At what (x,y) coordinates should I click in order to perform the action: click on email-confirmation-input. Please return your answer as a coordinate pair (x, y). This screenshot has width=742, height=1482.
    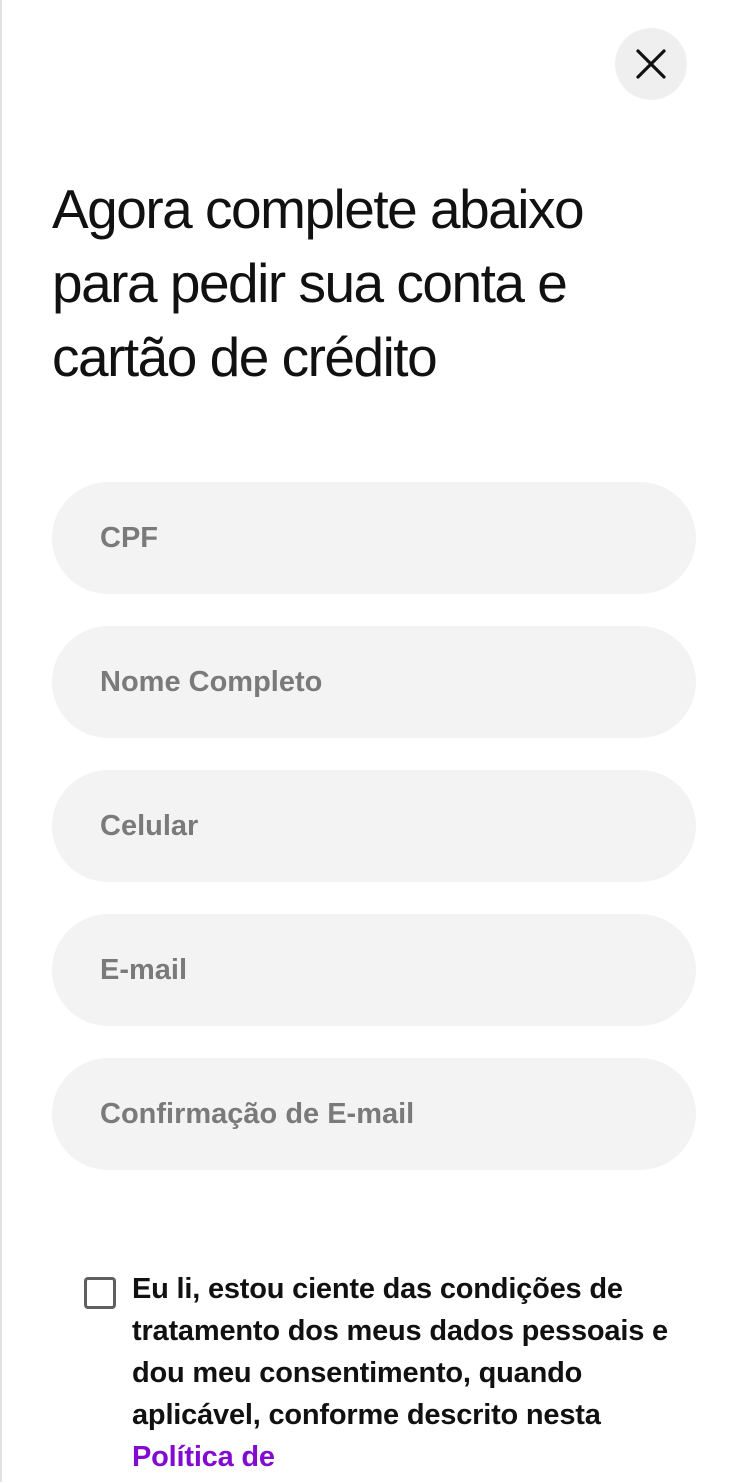
    Looking at the image, I should click on (374, 1114).